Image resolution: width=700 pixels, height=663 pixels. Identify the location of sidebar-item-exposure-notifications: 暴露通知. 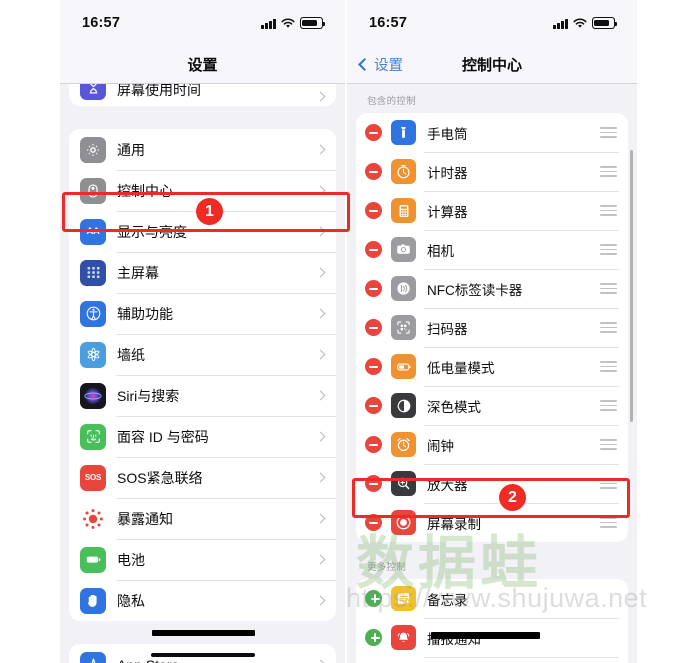
(202, 518).